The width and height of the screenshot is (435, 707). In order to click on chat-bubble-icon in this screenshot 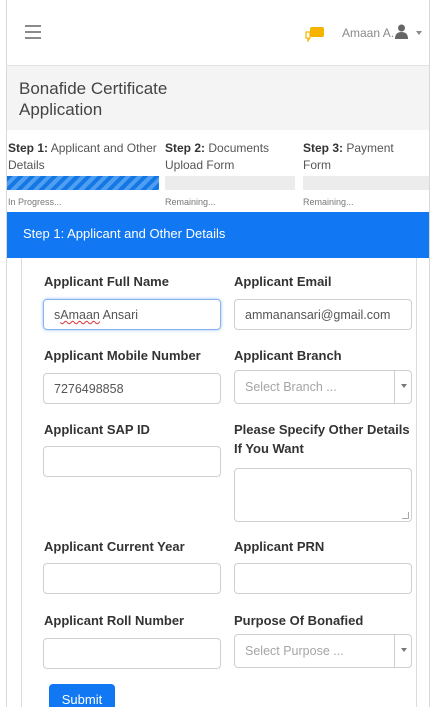, I will do `click(315, 34)`.